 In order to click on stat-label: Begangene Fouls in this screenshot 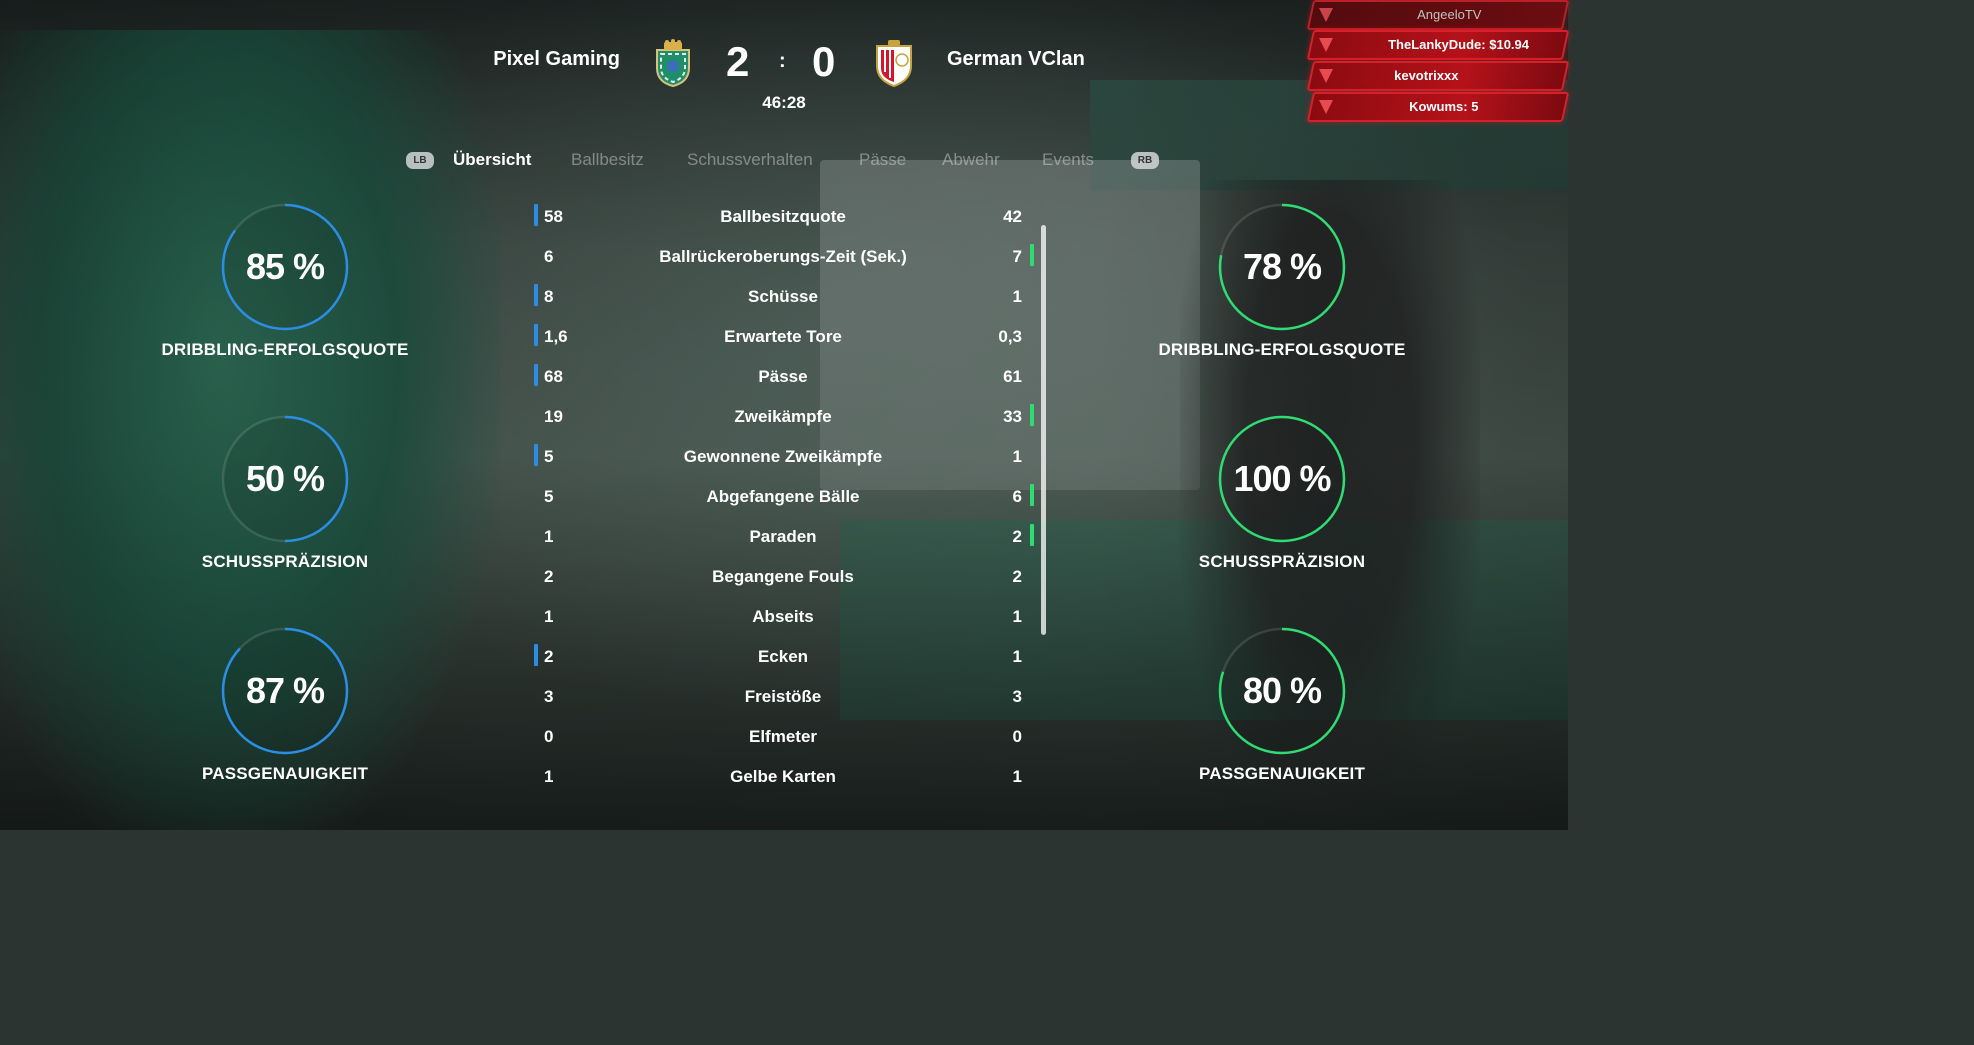, I will do `click(783, 576)`.